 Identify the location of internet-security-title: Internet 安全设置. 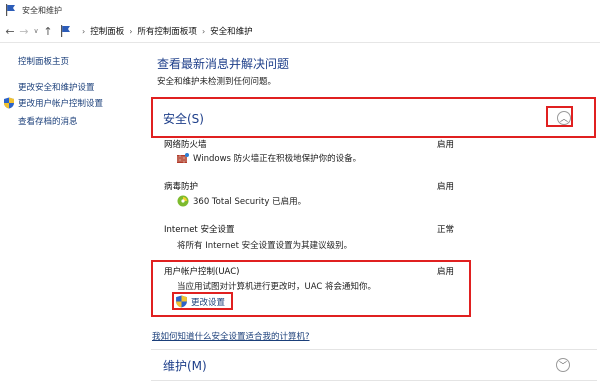
(199, 230).